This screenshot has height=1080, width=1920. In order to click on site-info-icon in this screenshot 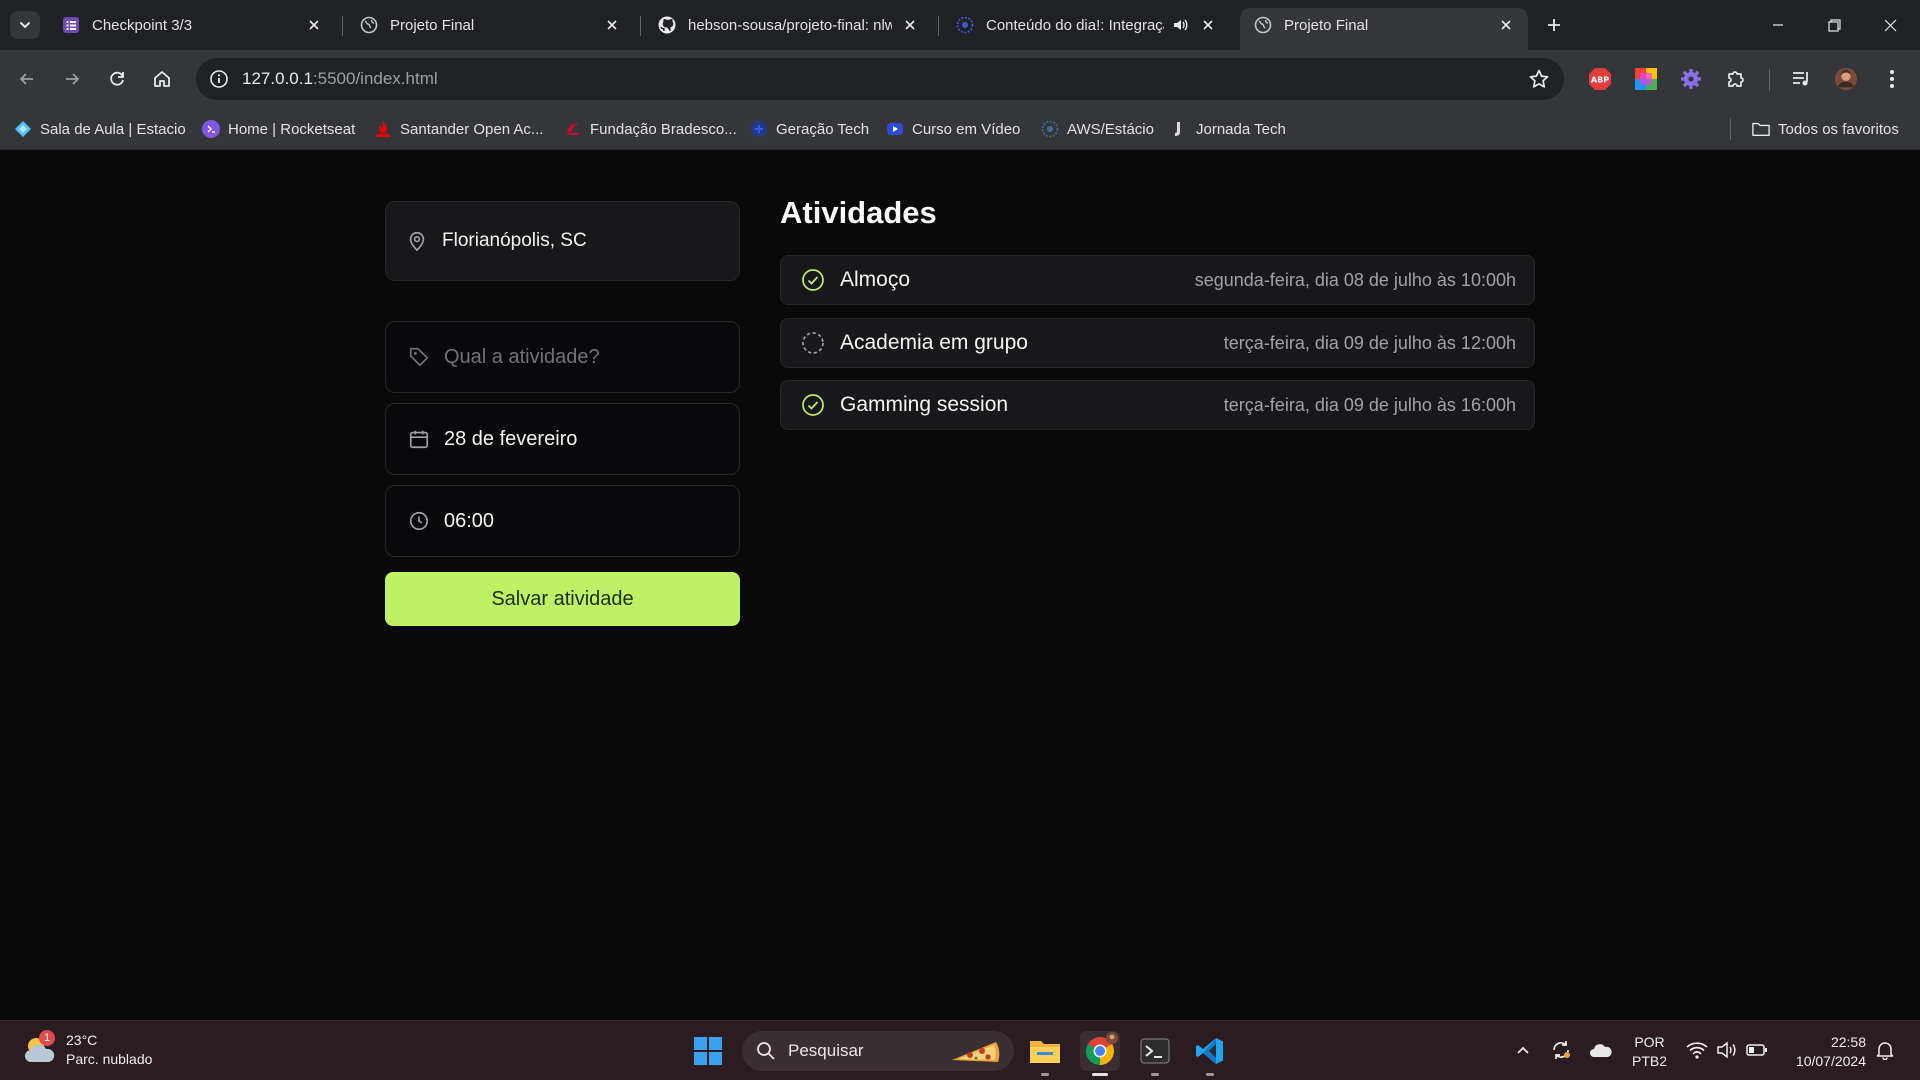, I will do `click(219, 79)`.